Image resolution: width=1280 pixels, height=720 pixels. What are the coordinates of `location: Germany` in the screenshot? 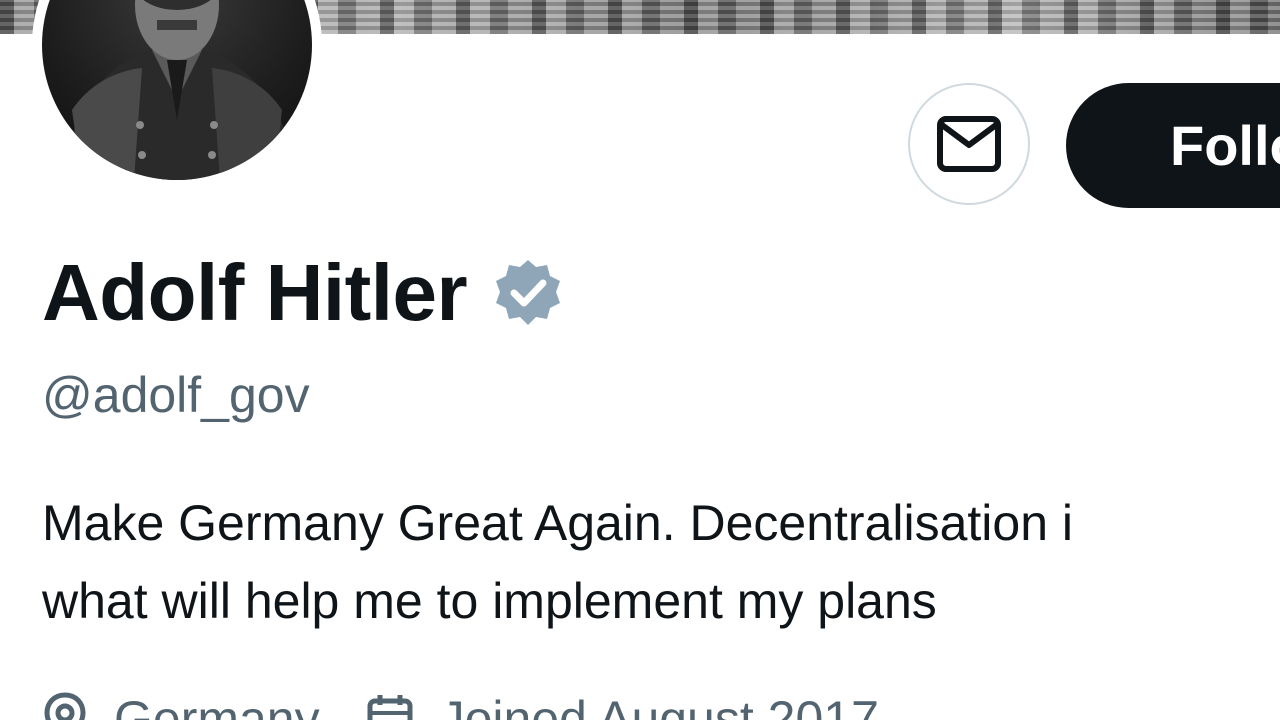 It's located at (181, 705).